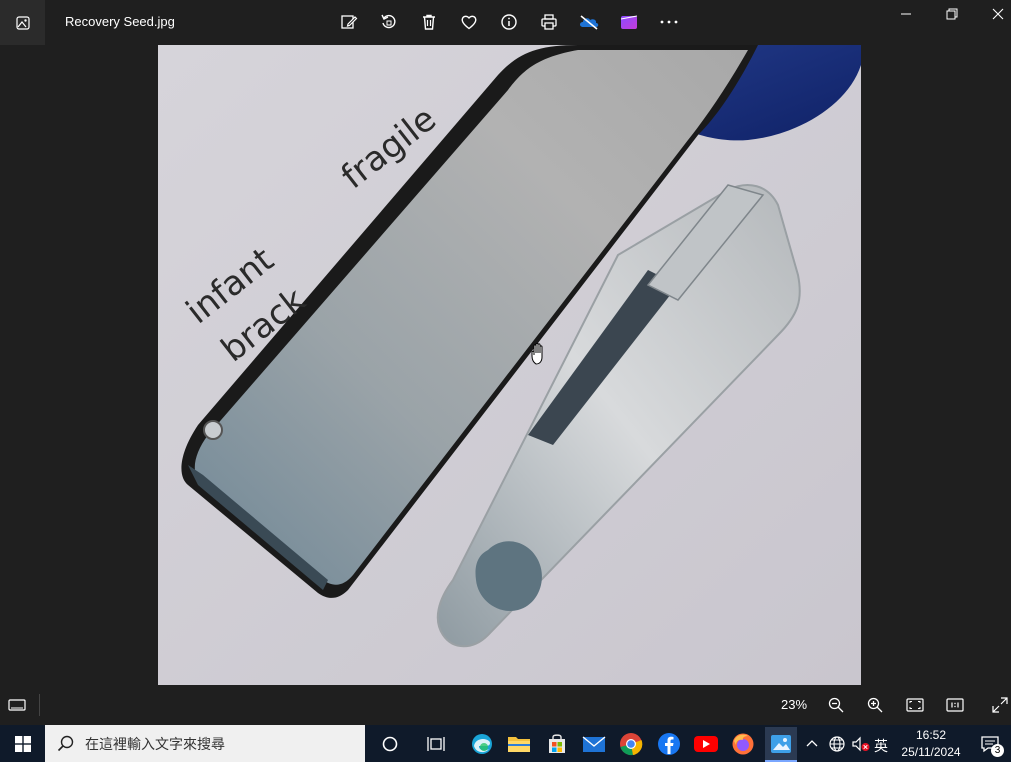 The width and height of the screenshot is (1011, 762). I want to click on taskbar: 在這裡輸入文字來搜尋 英 16:52 25/11/2024 3, so click(505, 743).